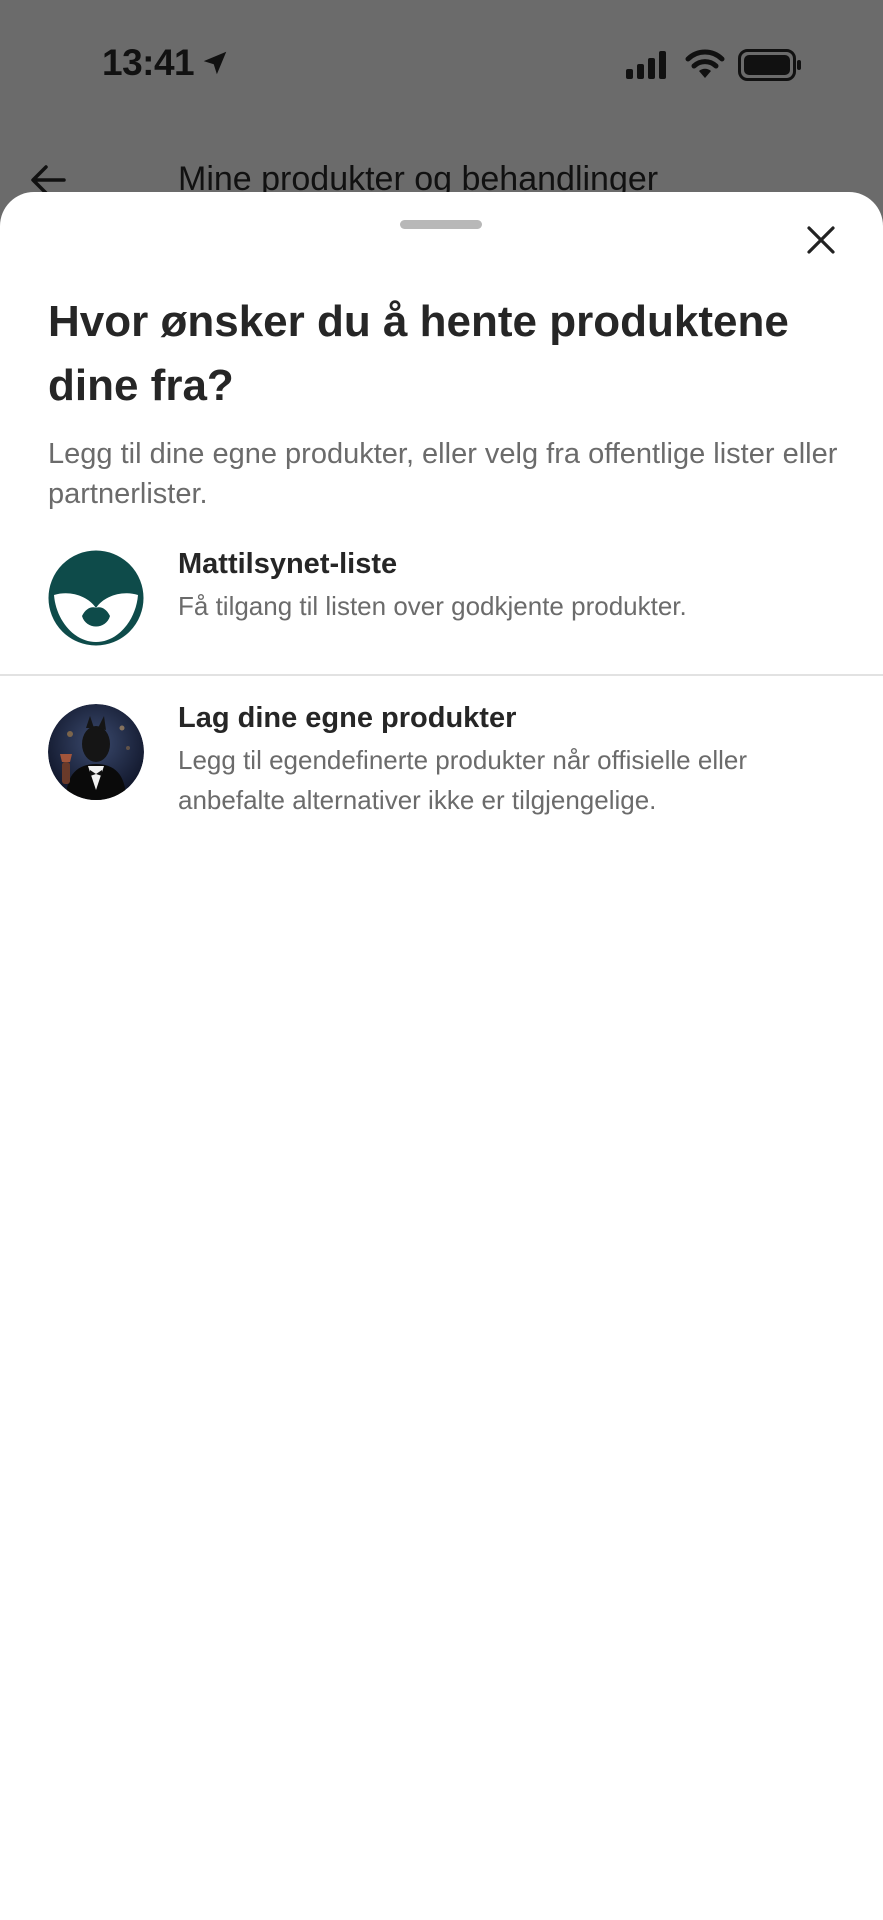 The image size is (883, 1920). What do you see at coordinates (769, 65) in the screenshot?
I see `battery-icon` at bounding box center [769, 65].